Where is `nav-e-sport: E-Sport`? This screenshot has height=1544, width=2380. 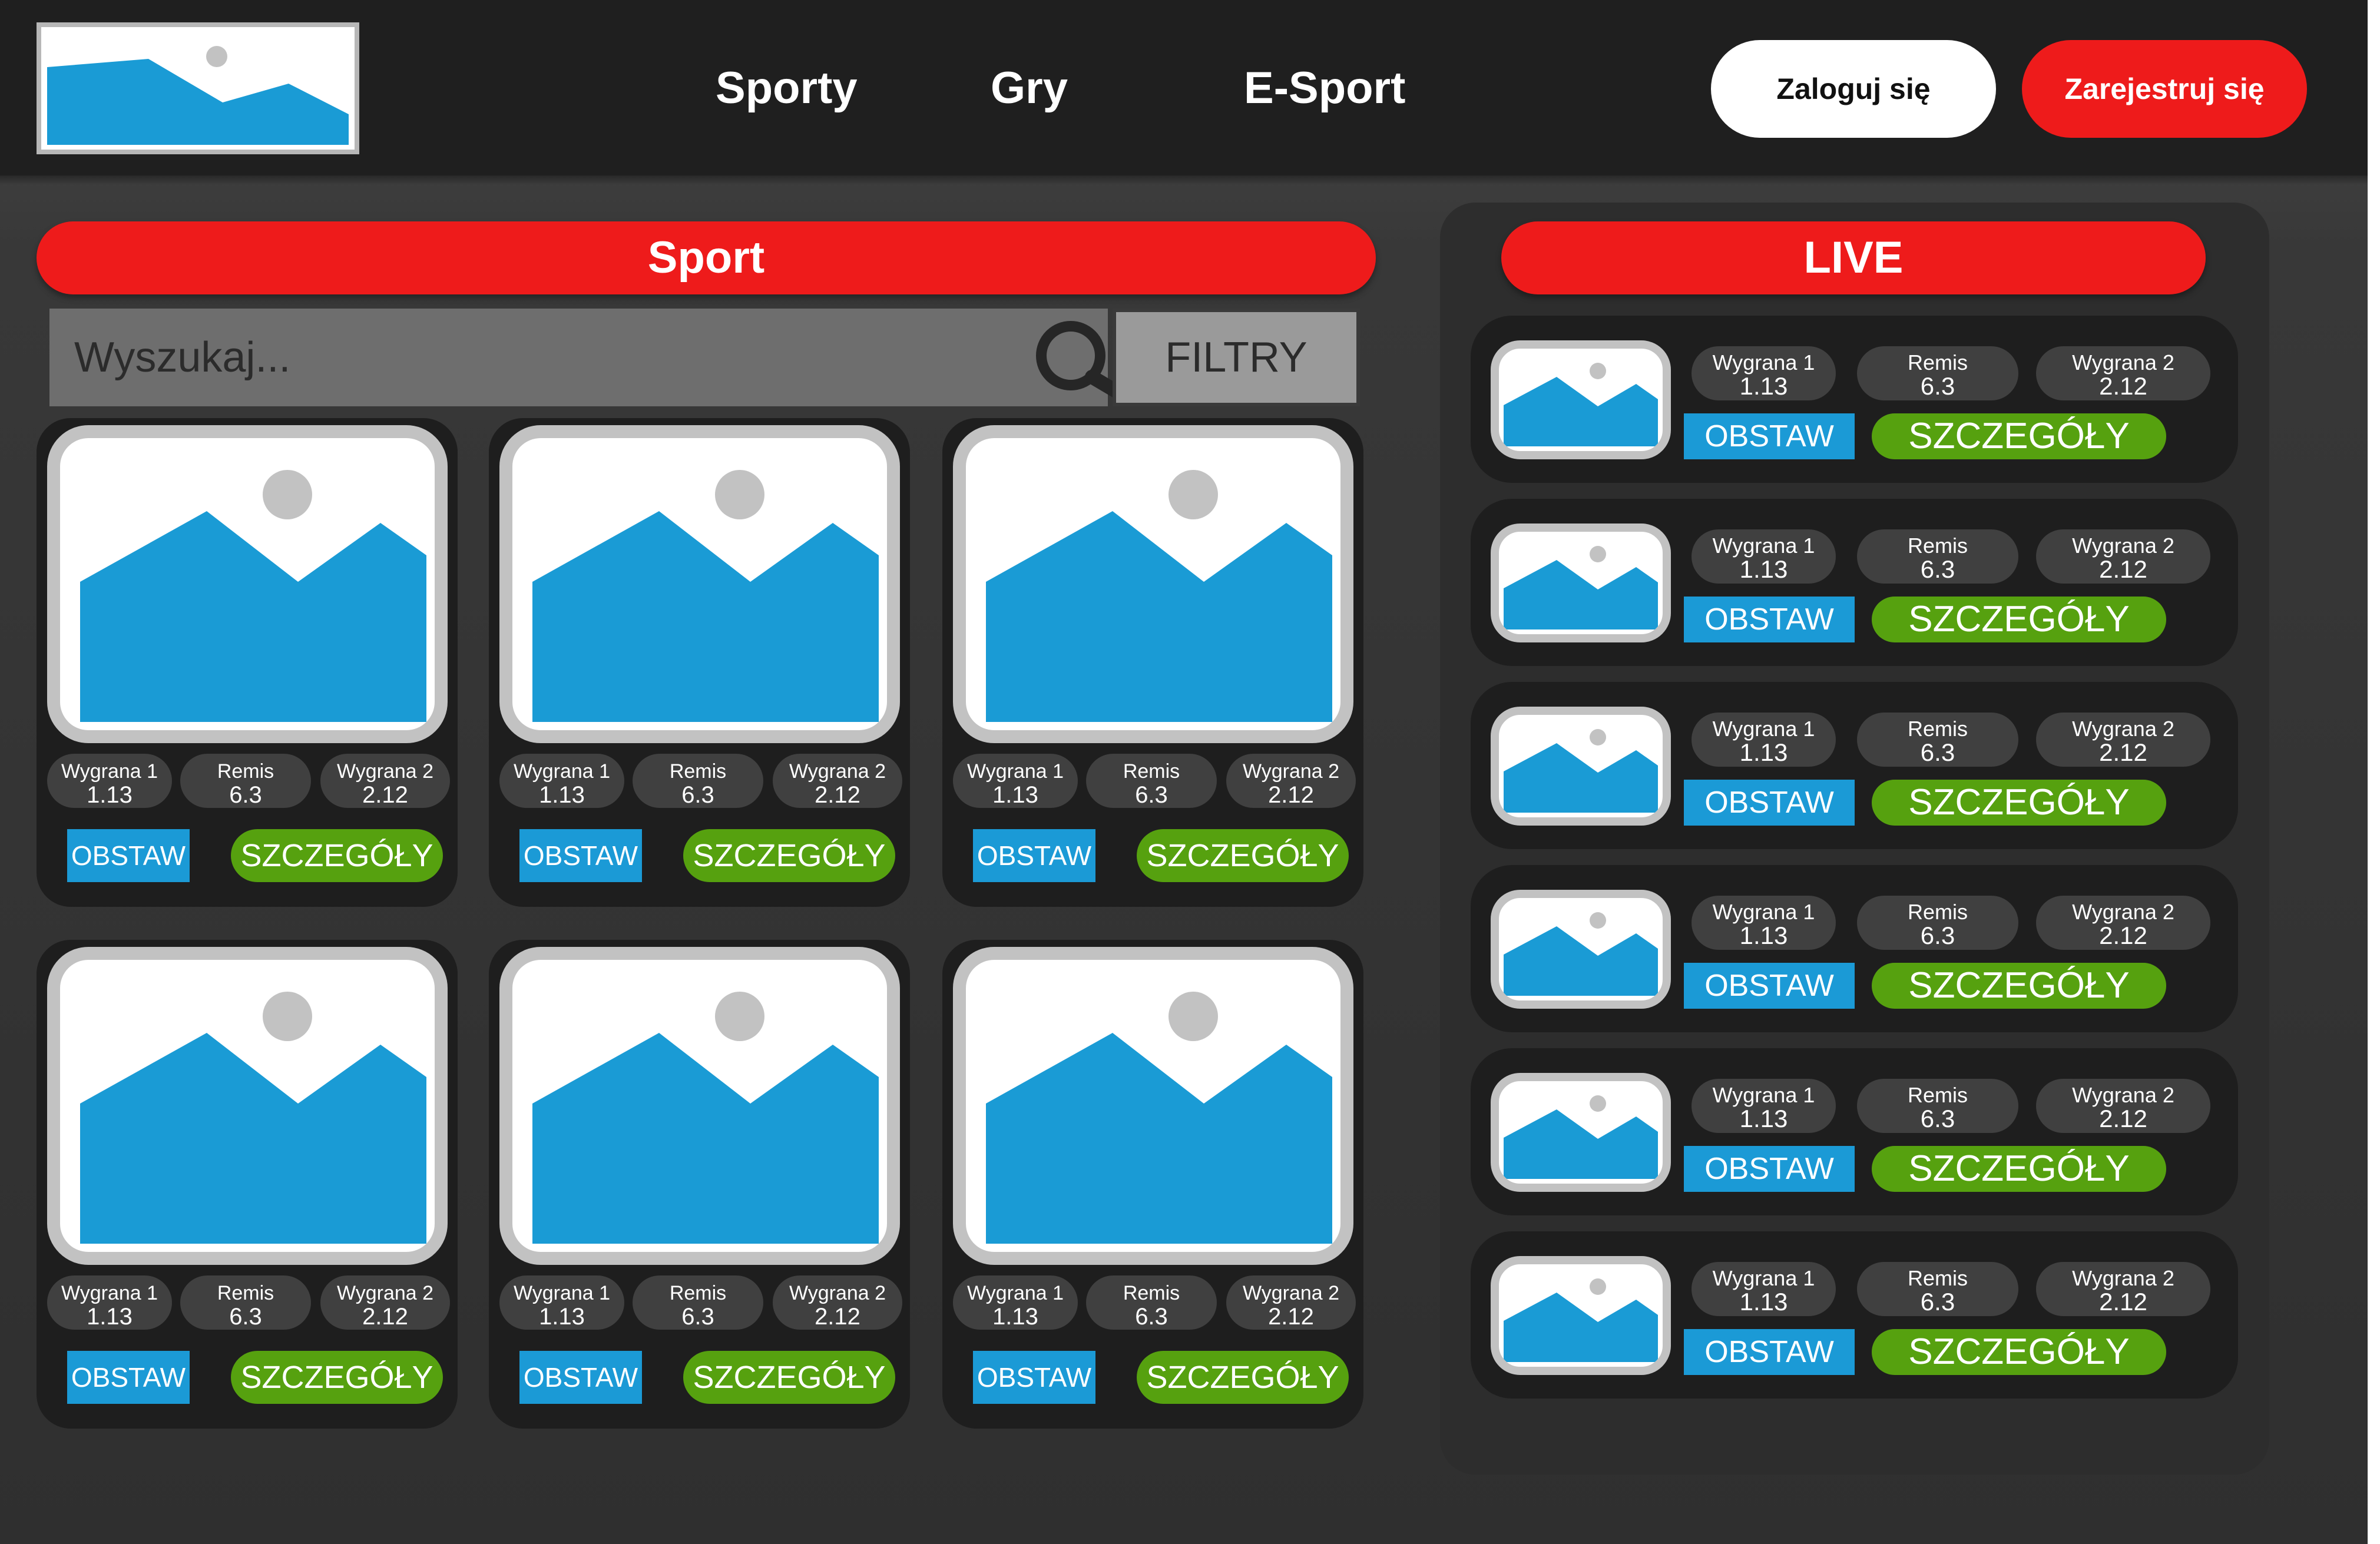 nav-e-sport: E-Sport is located at coordinates (1324, 88).